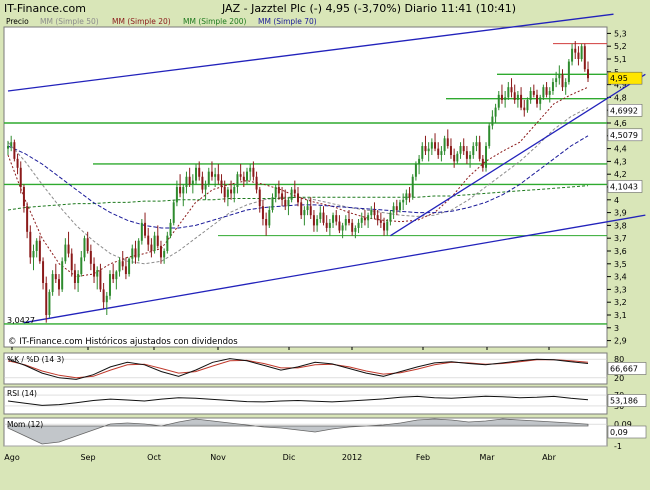  What do you see at coordinates (620, 59) in the screenshot?
I see `y-tick-label: 5,1` at bounding box center [620, 59].